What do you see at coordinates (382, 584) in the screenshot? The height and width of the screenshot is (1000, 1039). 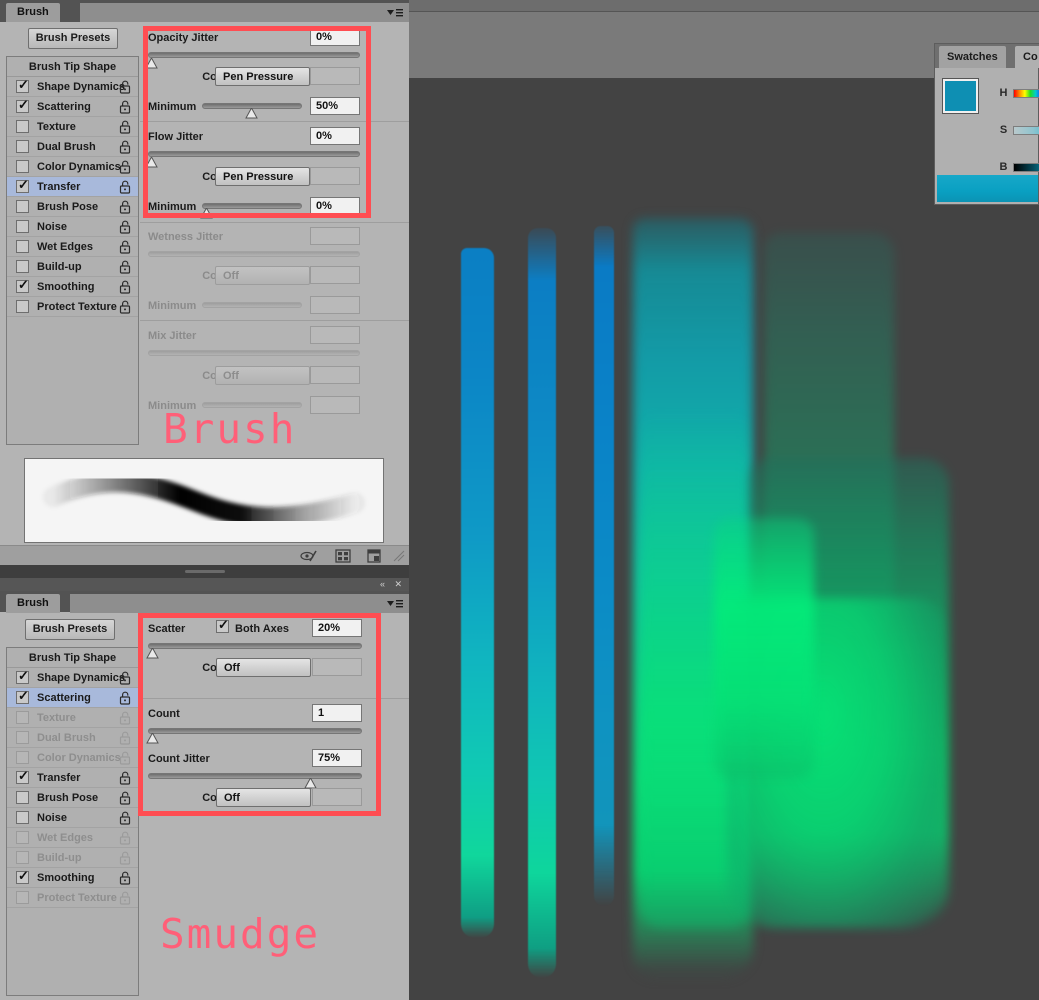 I see `collapse-icon: «` at bounding box center [382, 584].